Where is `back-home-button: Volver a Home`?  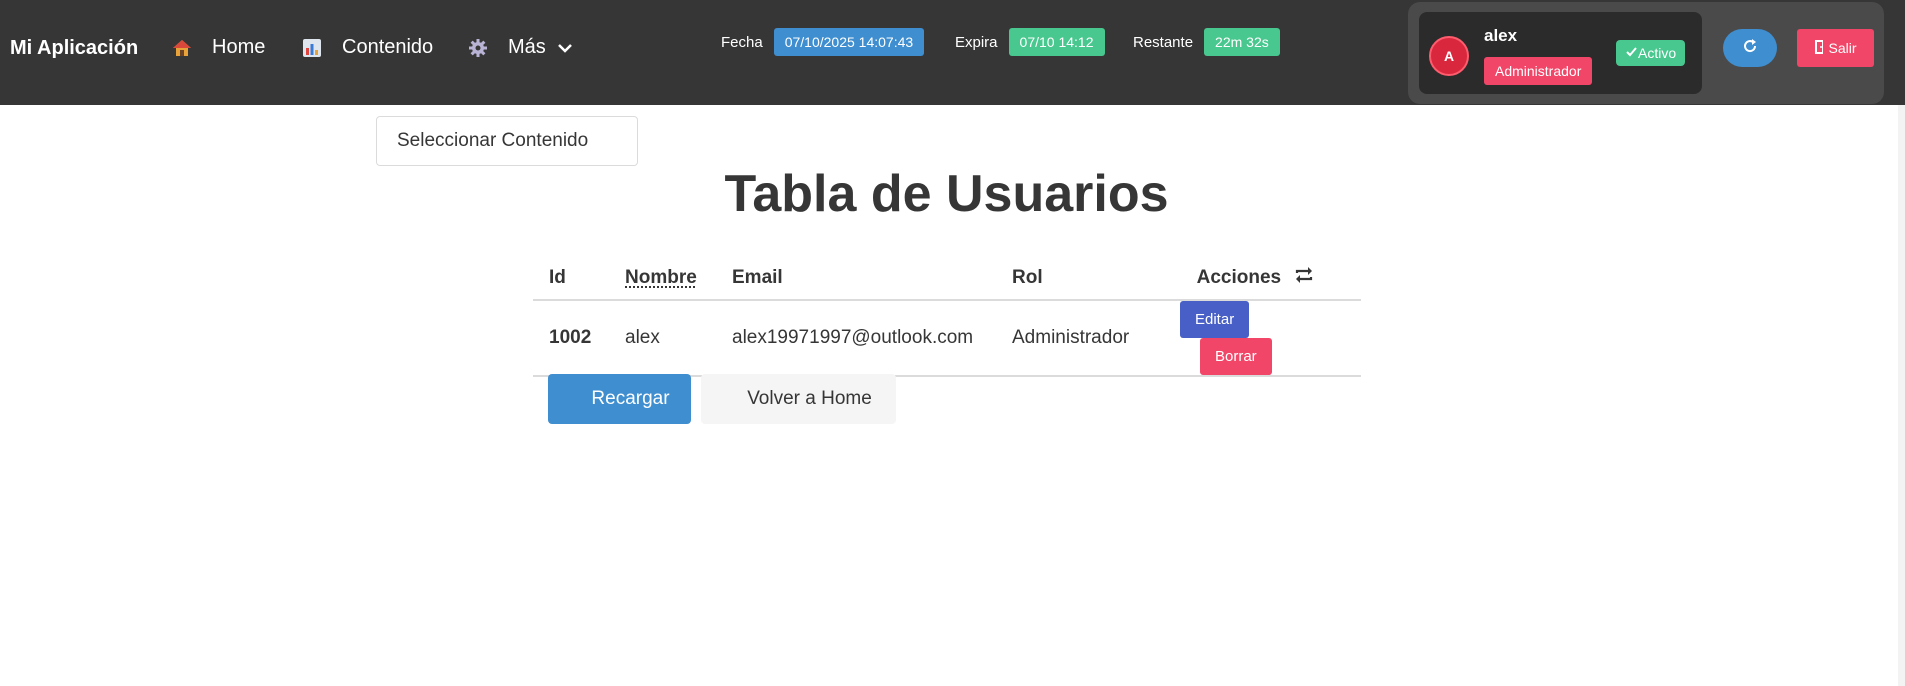 back-home-button: Volver a Home is located at coordinates (798, 399).